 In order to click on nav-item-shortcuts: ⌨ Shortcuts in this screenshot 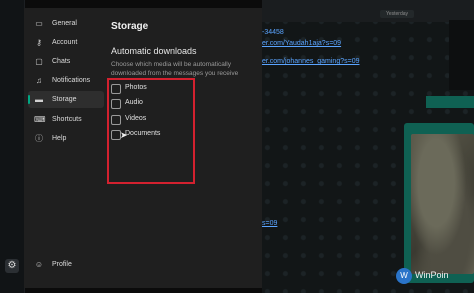, I will do `click(66, 119)`.